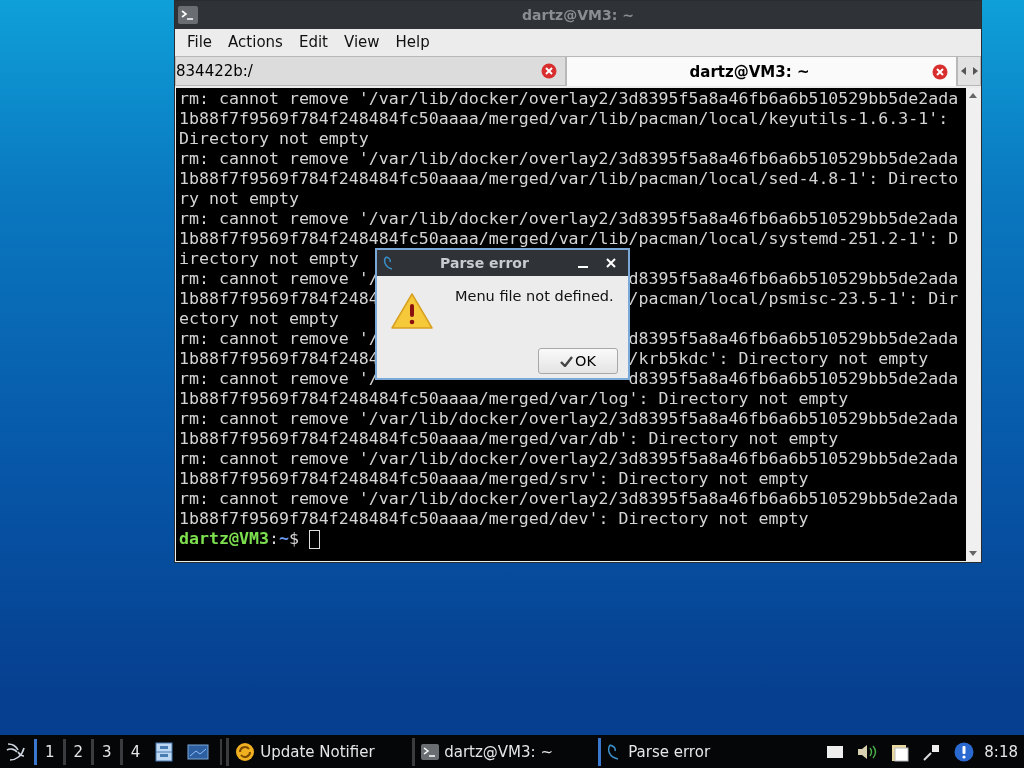 The width and height of the screenshot is (1024, 768). Describe the element at coordinates (48, 751) in the screenshot. I see `workspace-button: 1` at that location.